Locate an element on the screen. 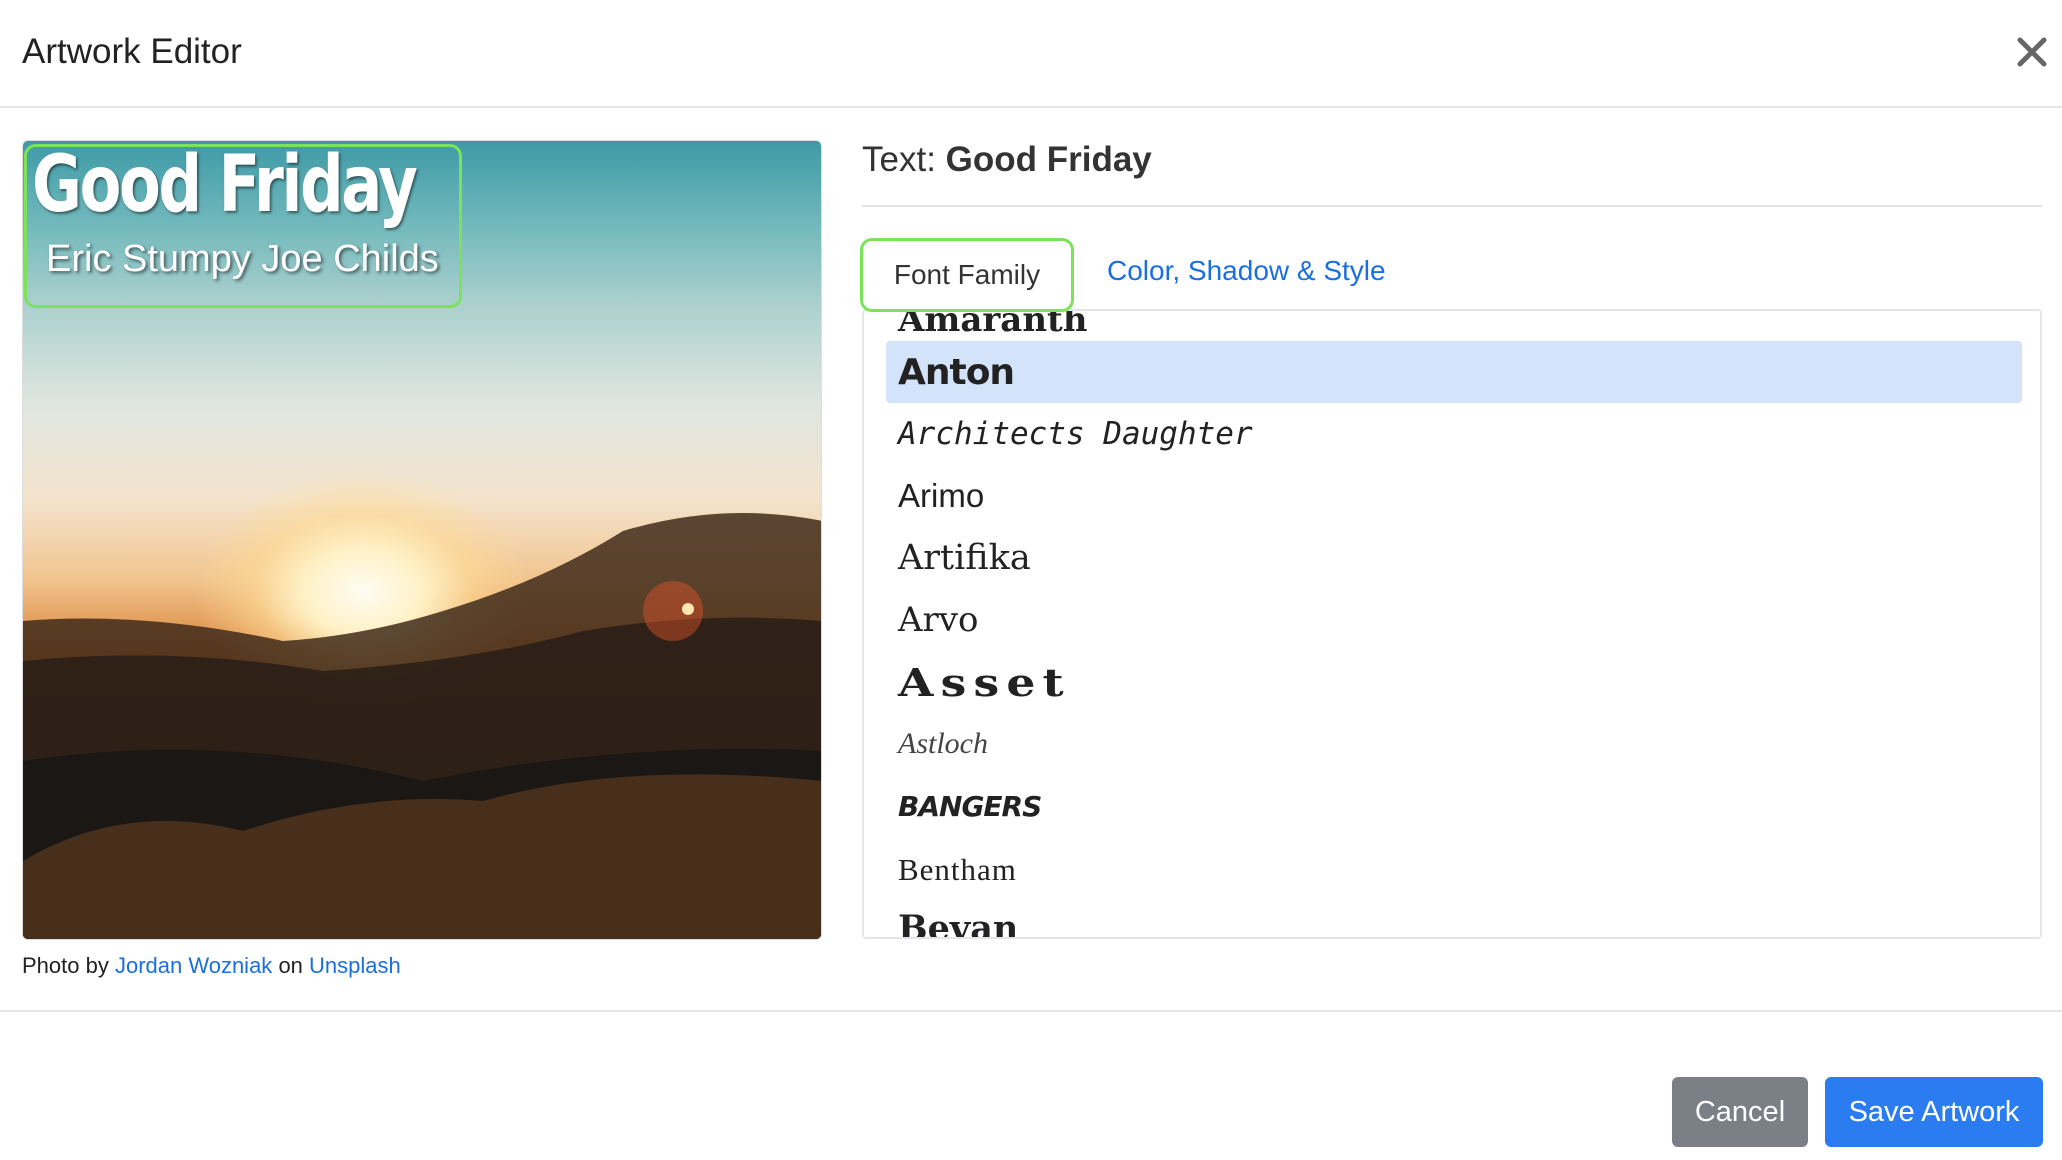  divider is located at coordinates (1452, 206).